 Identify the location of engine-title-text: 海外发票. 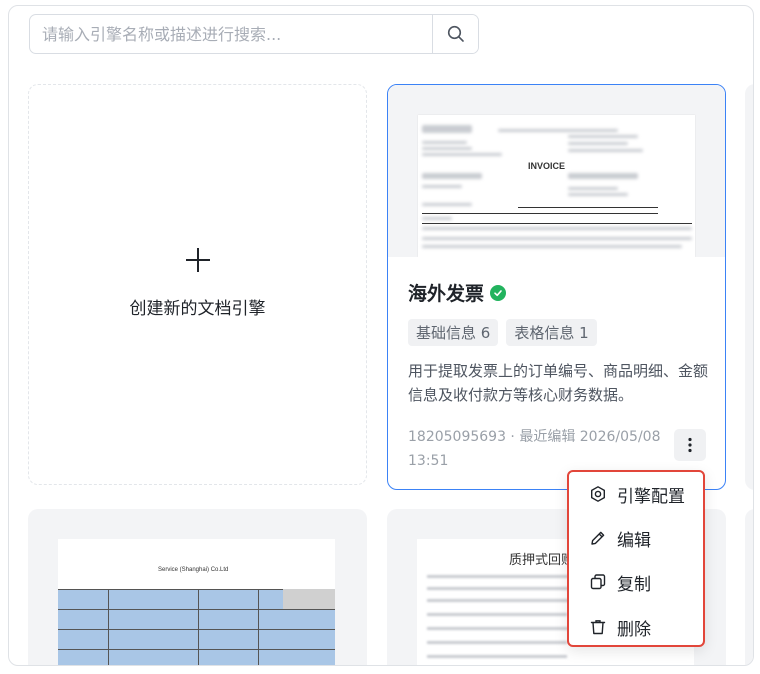
(446, 294).